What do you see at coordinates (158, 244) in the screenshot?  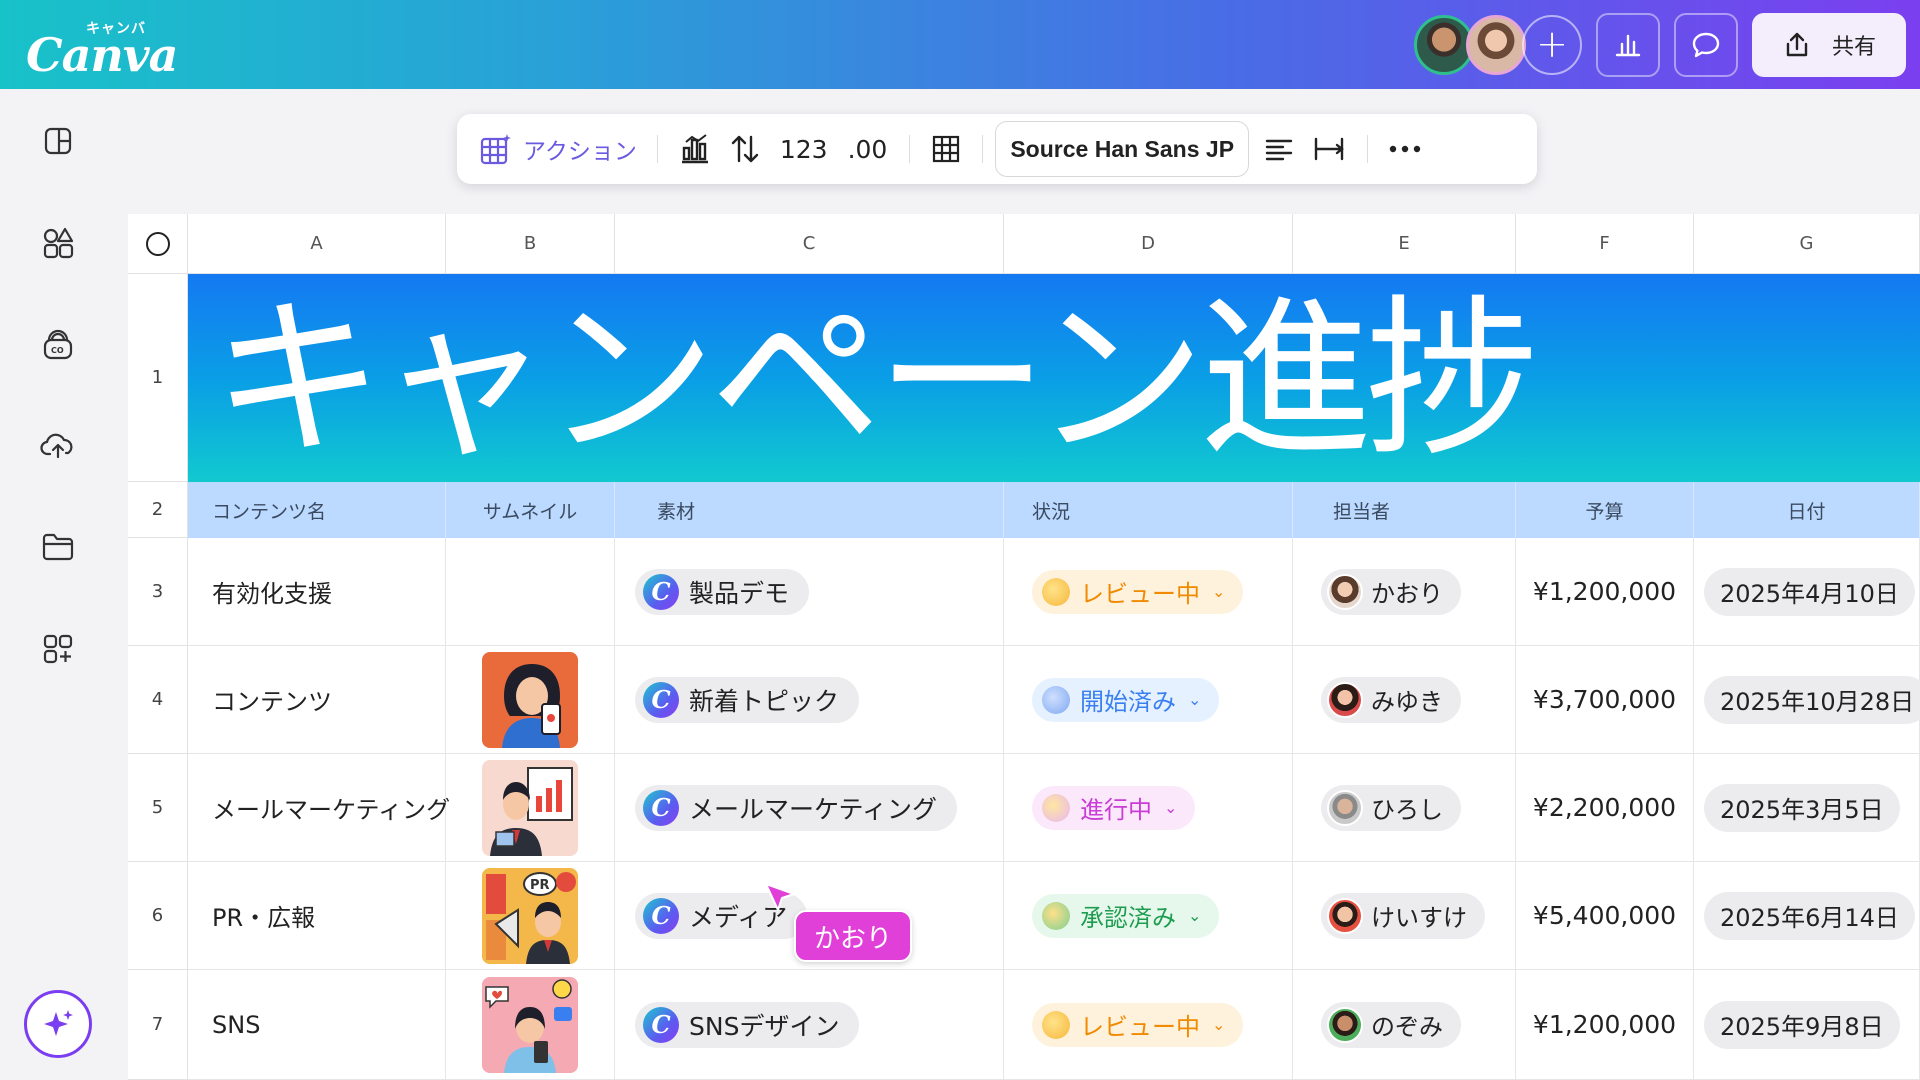 I see `select-all-button` at bounding box center [158, 244].